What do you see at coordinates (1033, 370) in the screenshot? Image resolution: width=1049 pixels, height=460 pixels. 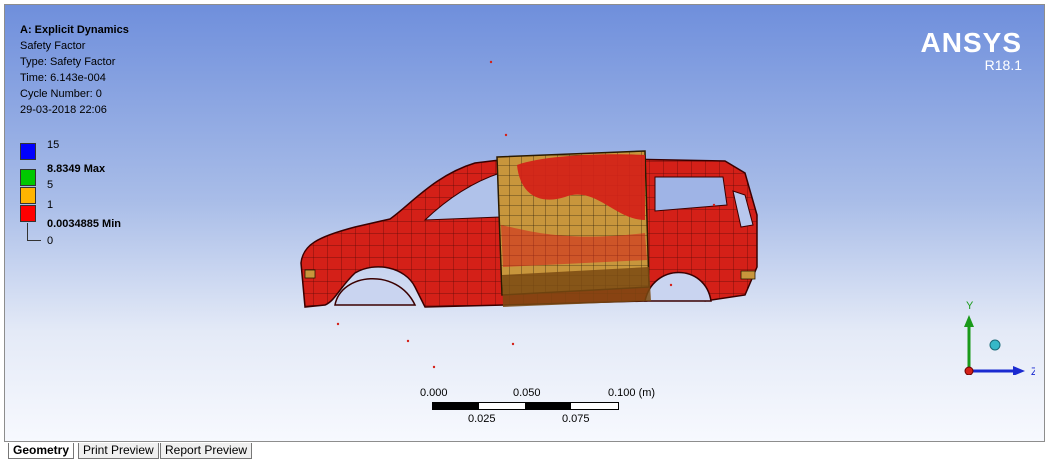 I see `z-axis-label: Z` at bounding box center [1033, 370].